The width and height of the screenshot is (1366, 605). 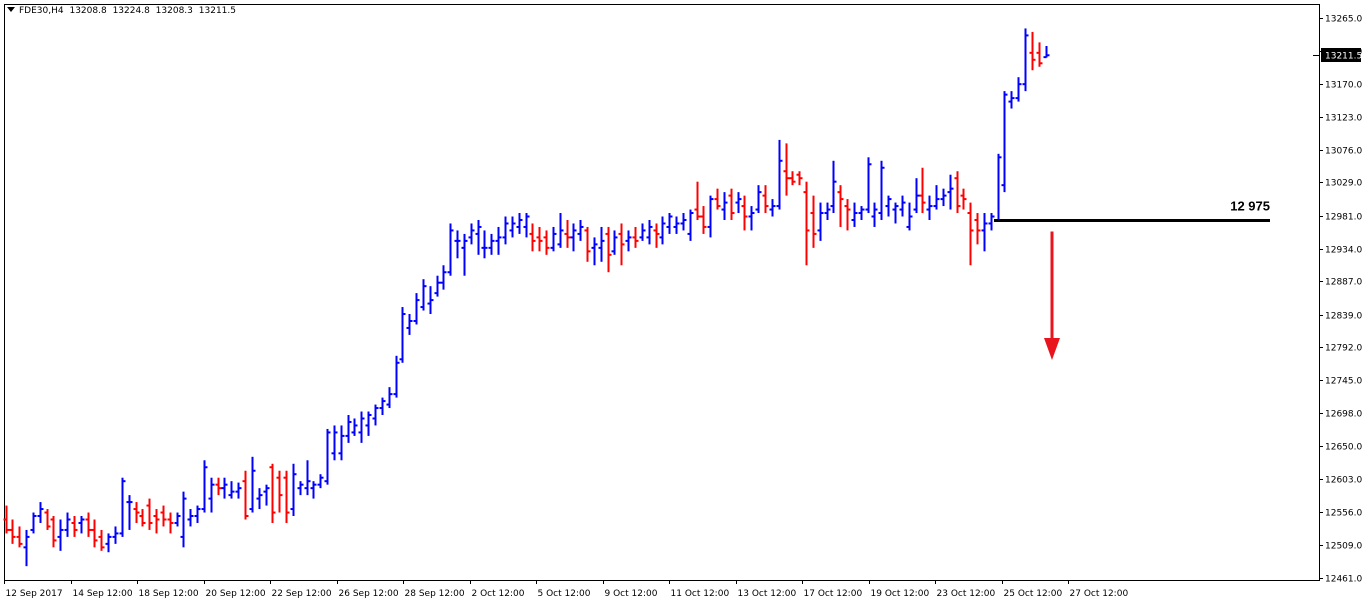 I want to click on y-tick-label: 13170.0, so click(x=1343, y=86).